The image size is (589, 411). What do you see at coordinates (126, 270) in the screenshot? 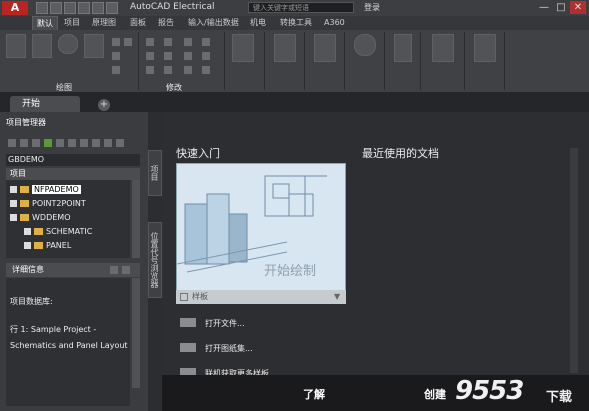
I see `preview-icon` at bounding box center [126, 270].